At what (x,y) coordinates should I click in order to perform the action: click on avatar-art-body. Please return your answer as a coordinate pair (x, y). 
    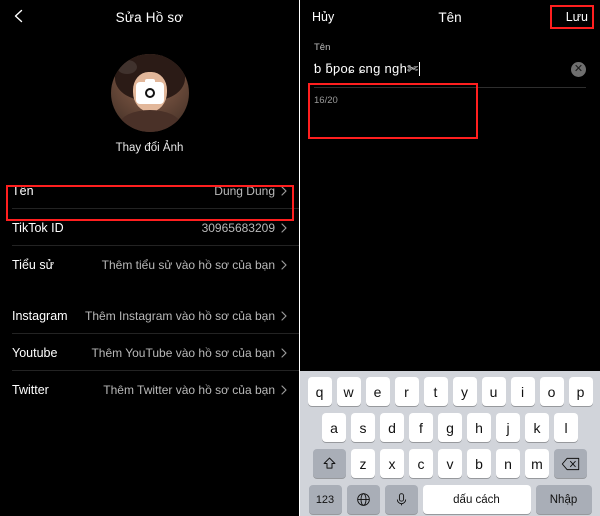
    Looking at the image, I should click on (149, 121).